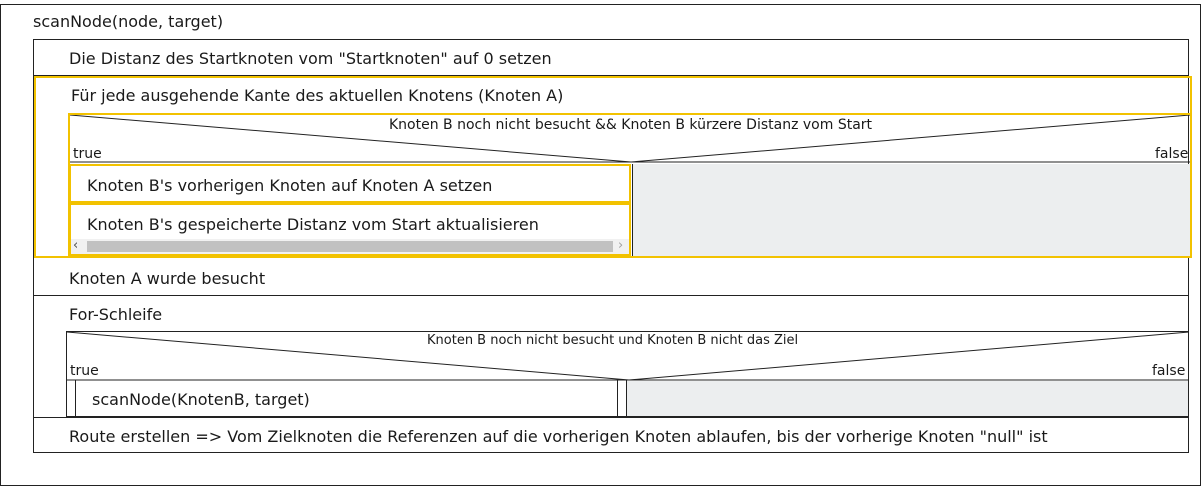 The width and height of the screenshot is (1201, 496). What do you see at coordinates (1172, 154) in the screenshot?
I see `decision1-false-label: false` at bounding box center [1172, 154].